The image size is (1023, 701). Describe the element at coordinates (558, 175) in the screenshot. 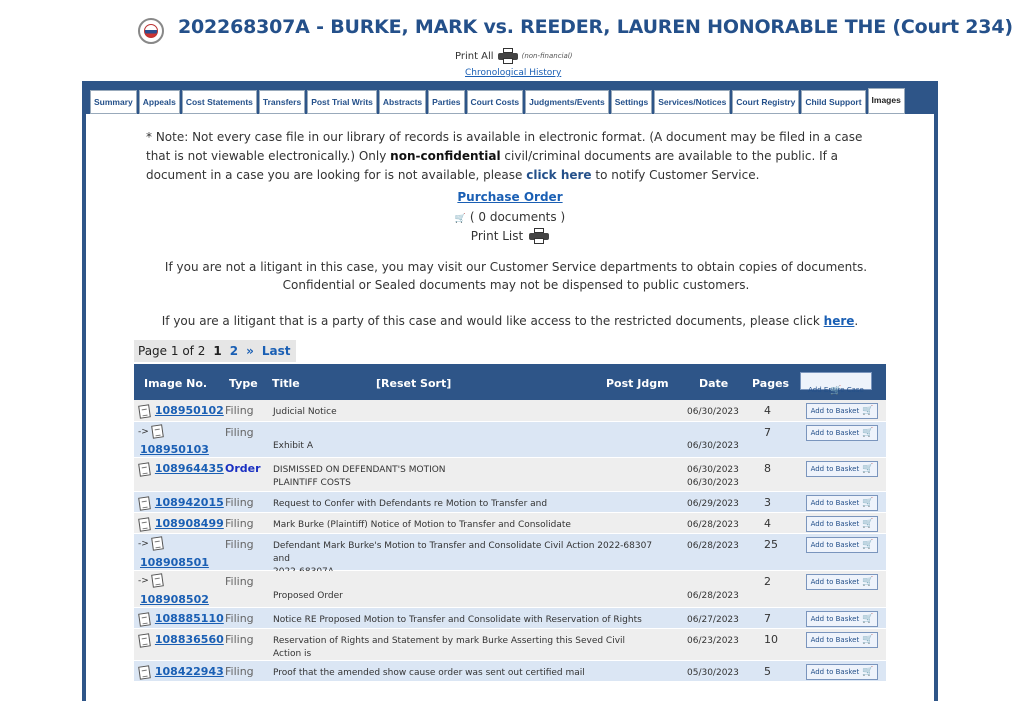

I see `notify-click-here-link: click here` at that location.